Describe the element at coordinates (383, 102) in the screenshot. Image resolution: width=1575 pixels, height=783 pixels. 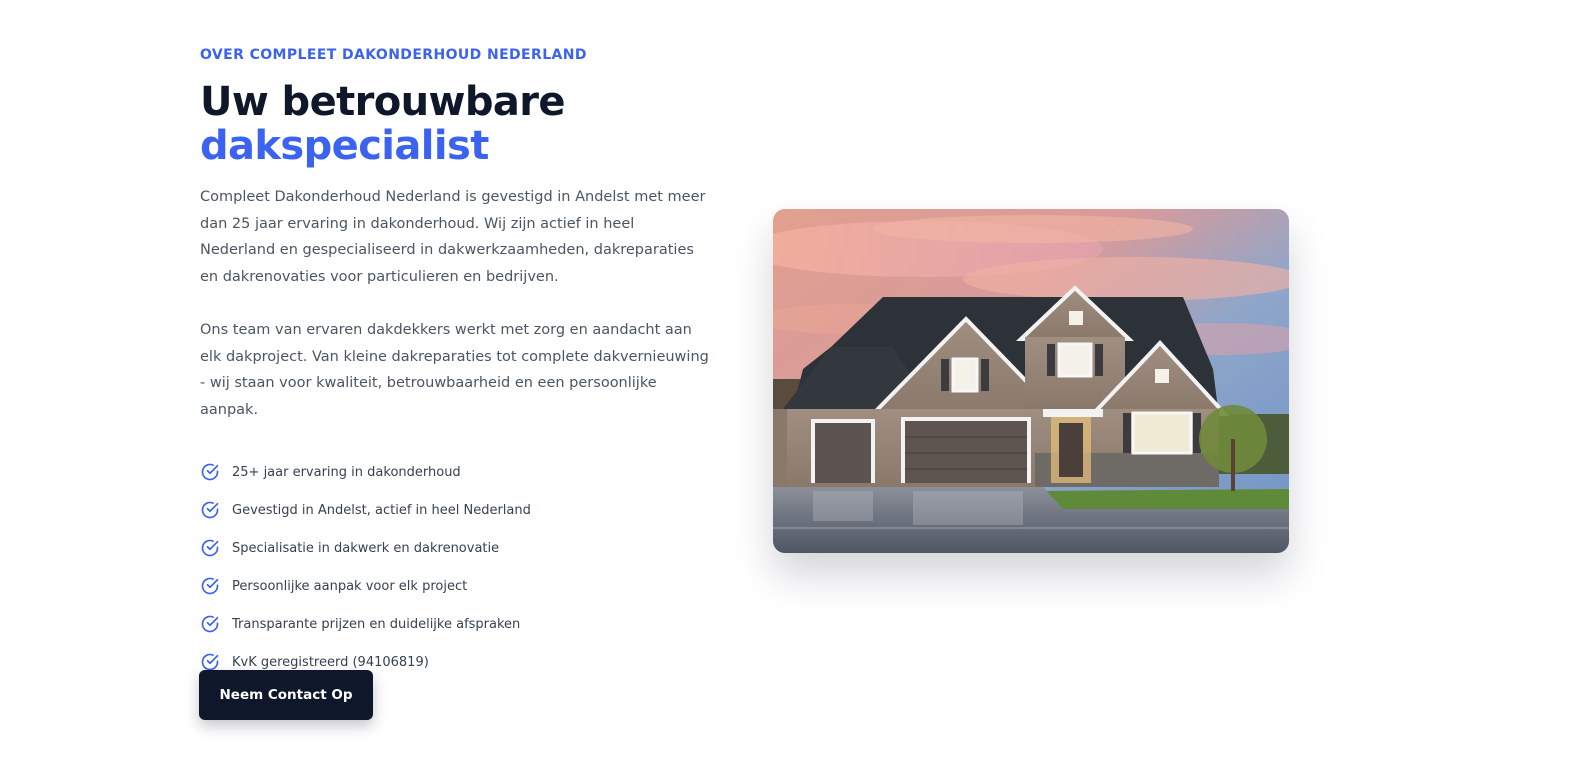
I see `heading-line: Uw betrouwbare` at that location.